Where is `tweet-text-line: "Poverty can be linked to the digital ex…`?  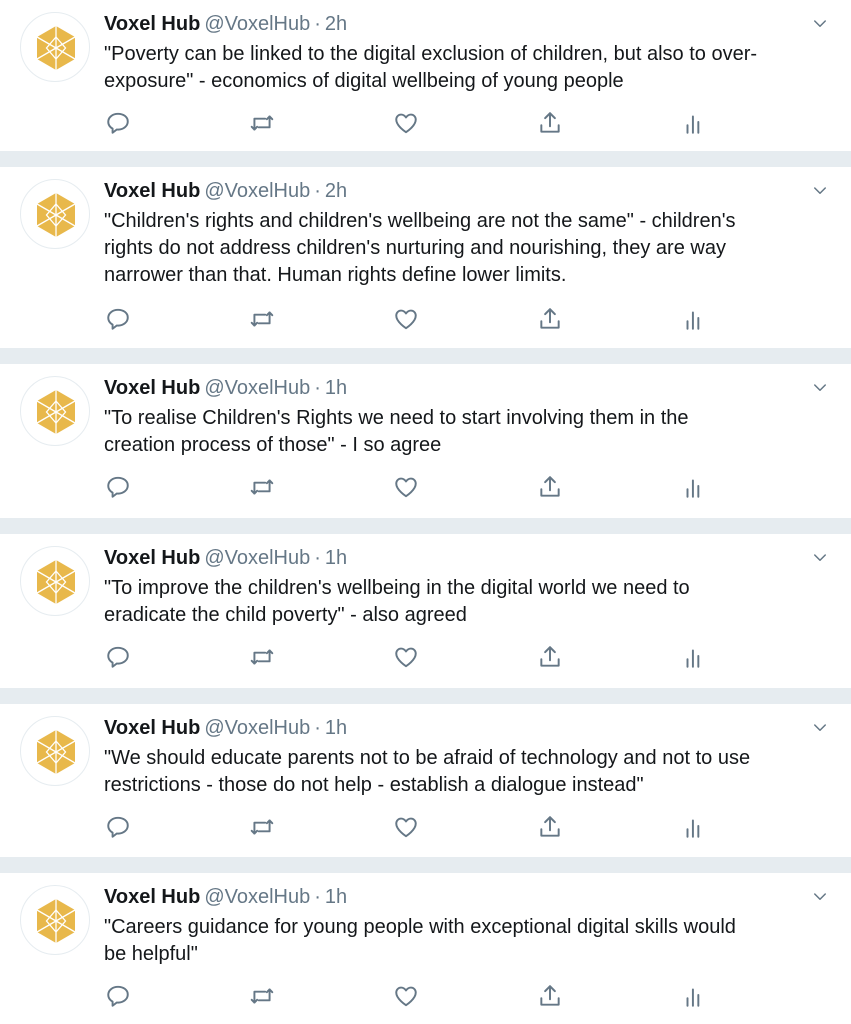
tweet-text-line: "Poverty can be linked to the digital ex… is located at coordinates (431, 54).